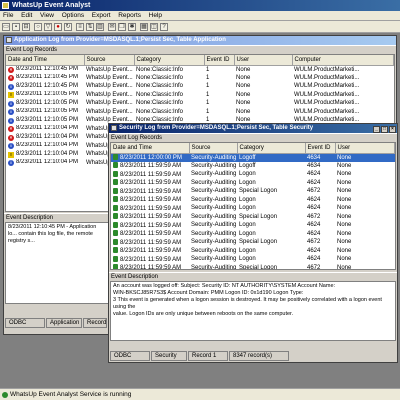  I want to click on print-icon: ⊟, so click(26, 27).